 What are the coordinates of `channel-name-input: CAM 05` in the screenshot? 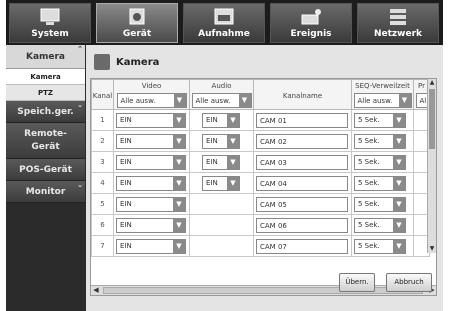 It's located at (302, 204).